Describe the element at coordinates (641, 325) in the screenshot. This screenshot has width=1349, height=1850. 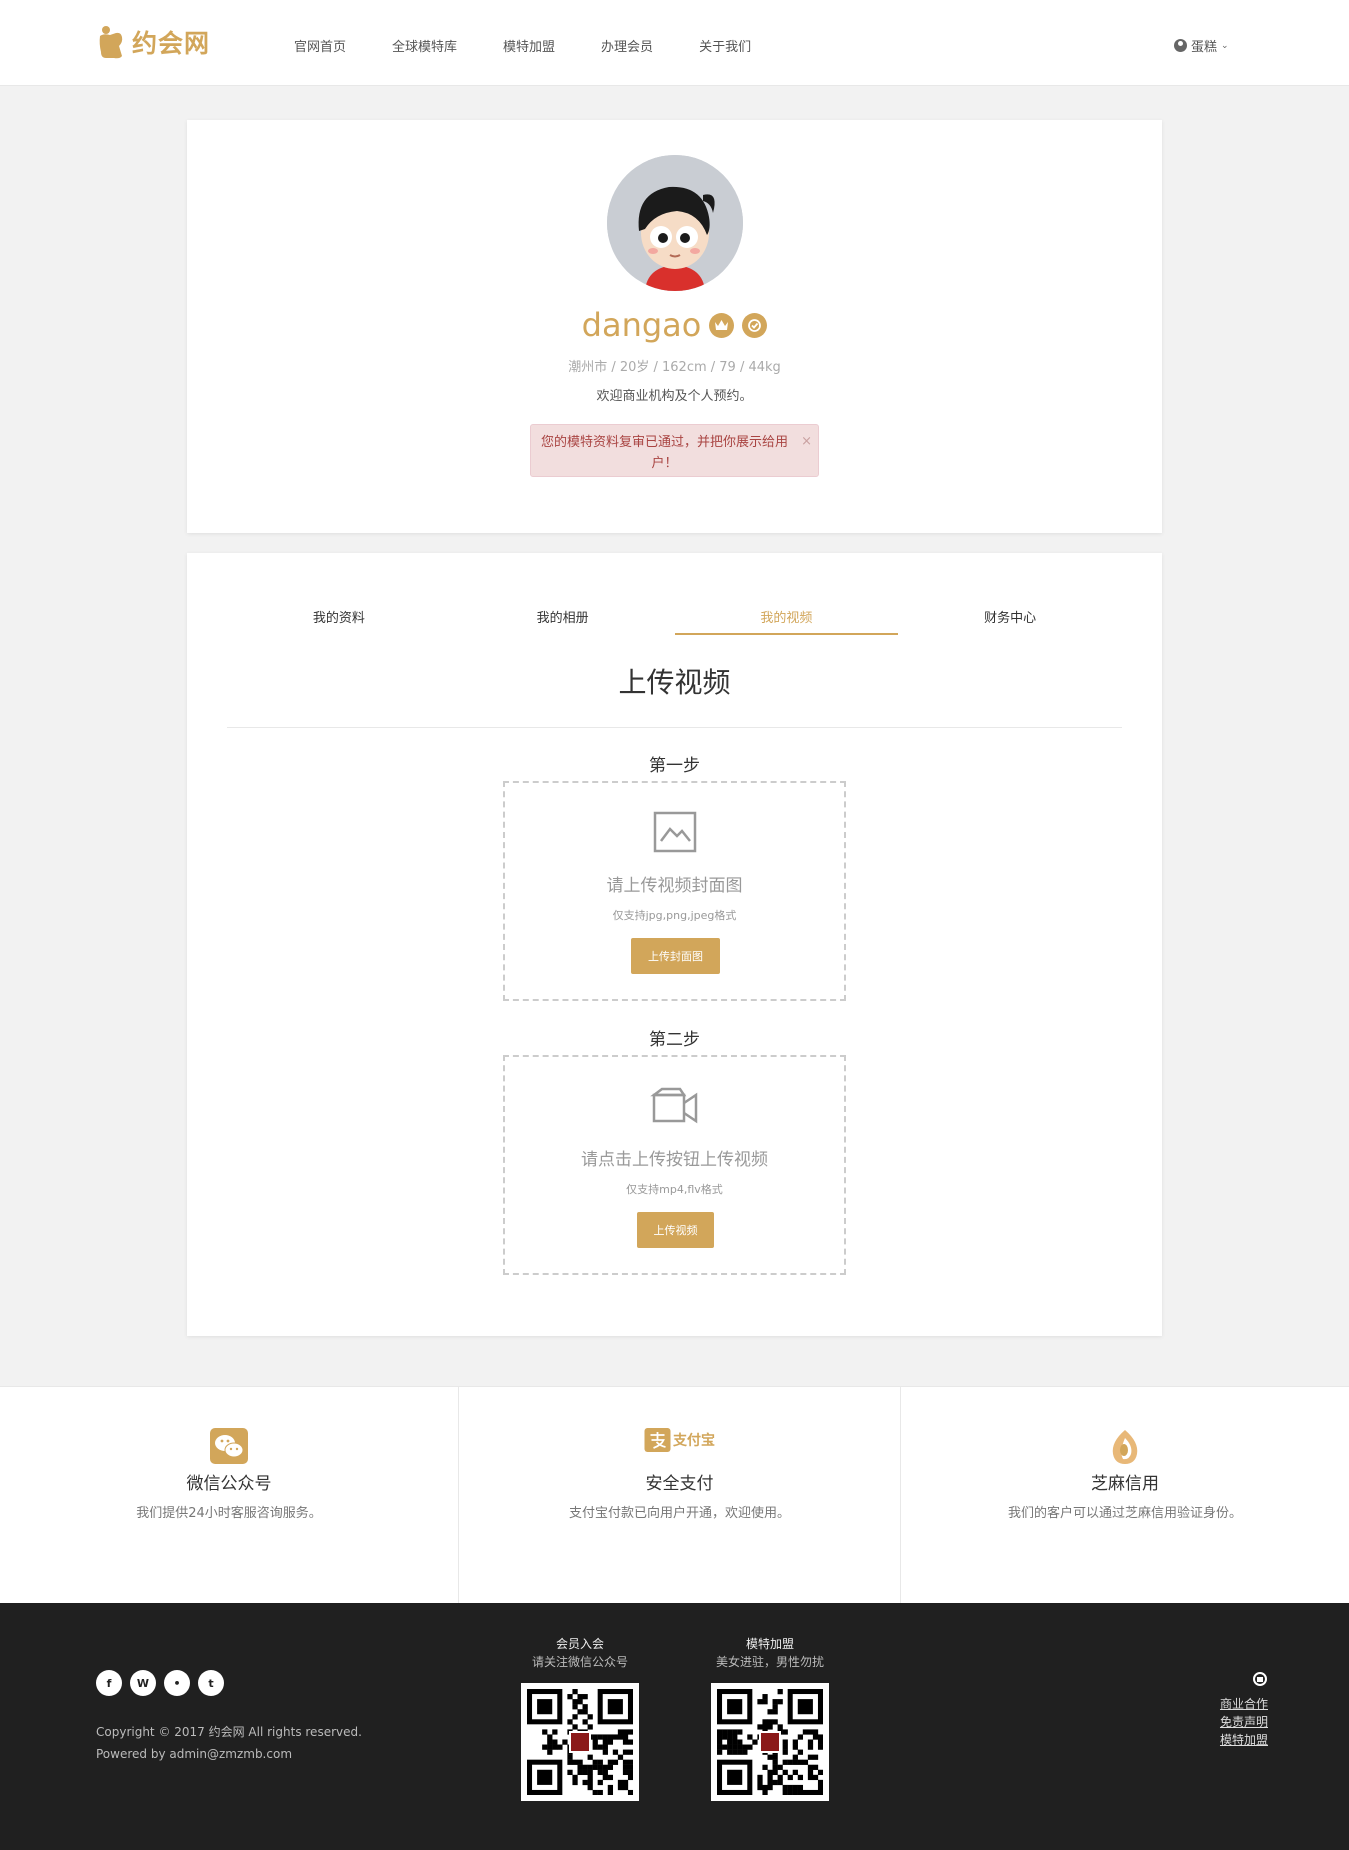
I see `username: dangao` at that location.